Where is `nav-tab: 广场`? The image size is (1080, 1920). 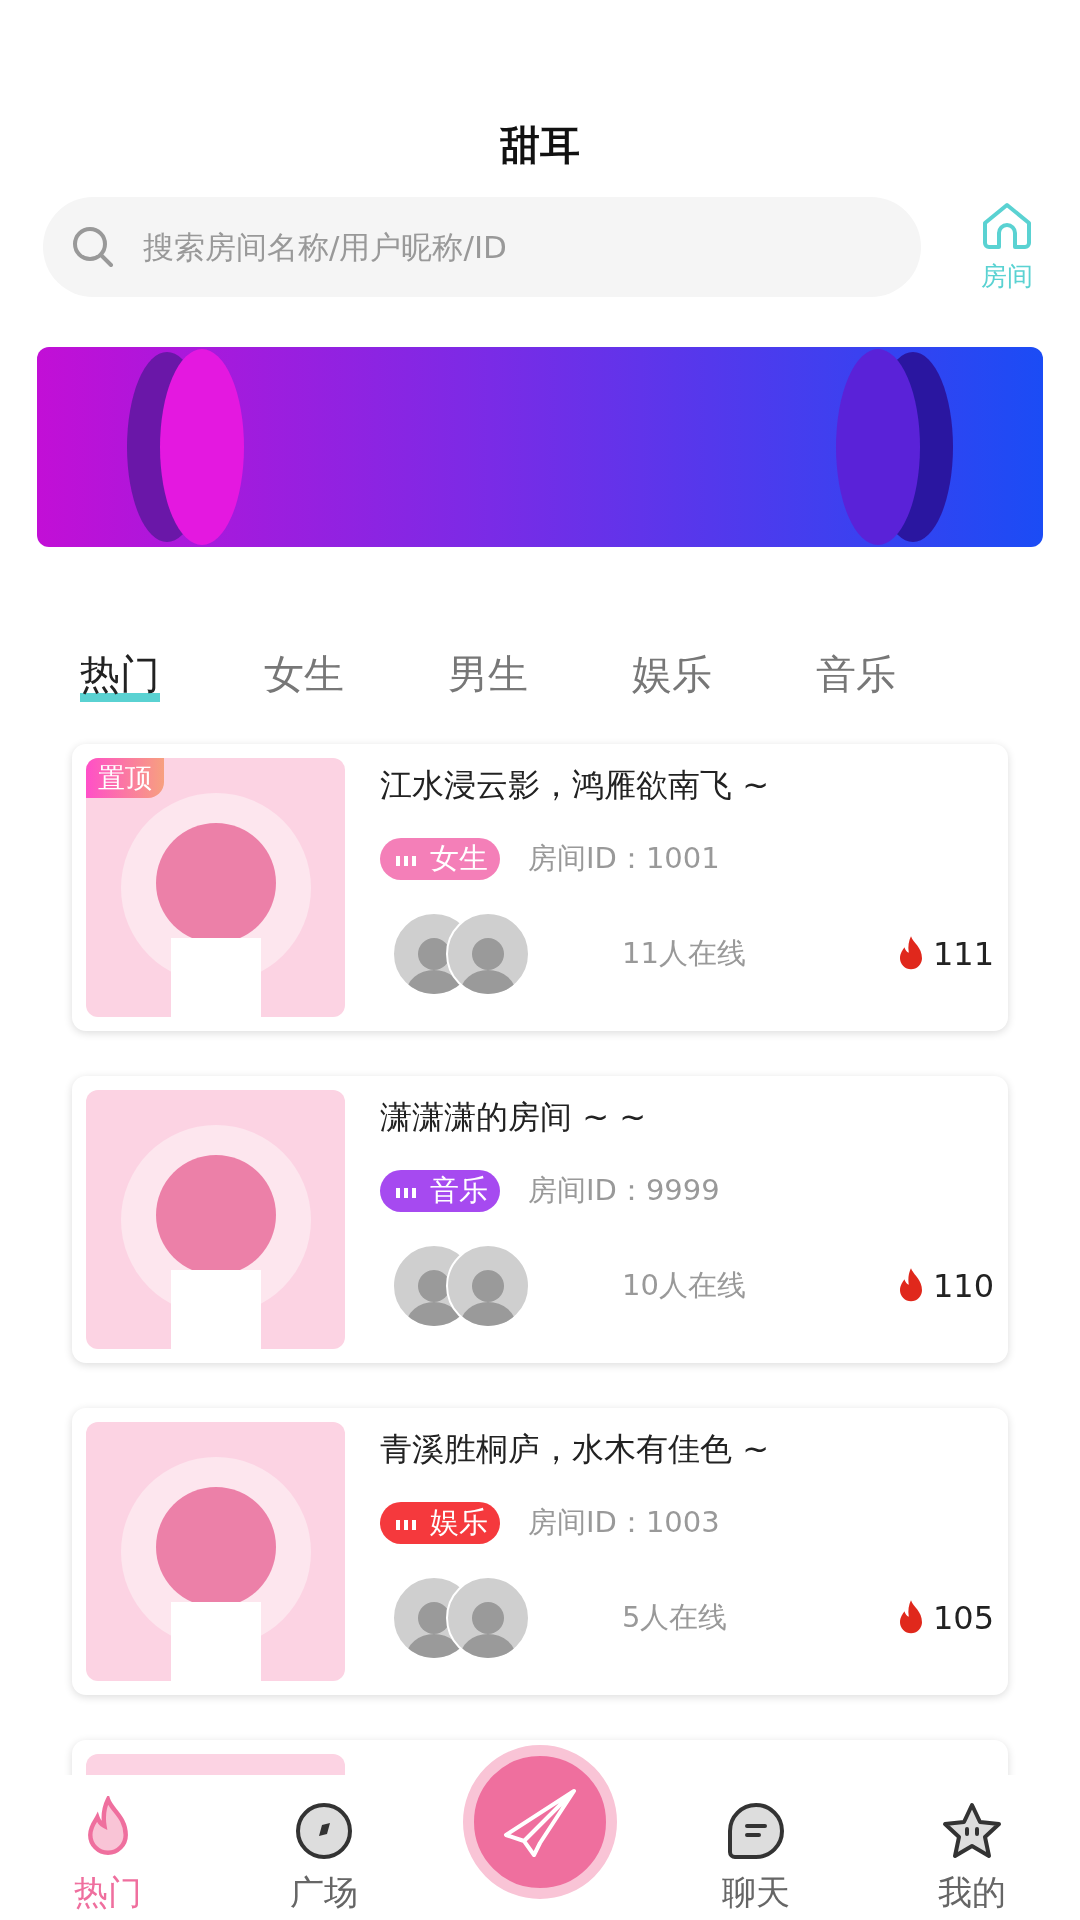
nav-tab: 广场 is located at coordinates (324, 1859).